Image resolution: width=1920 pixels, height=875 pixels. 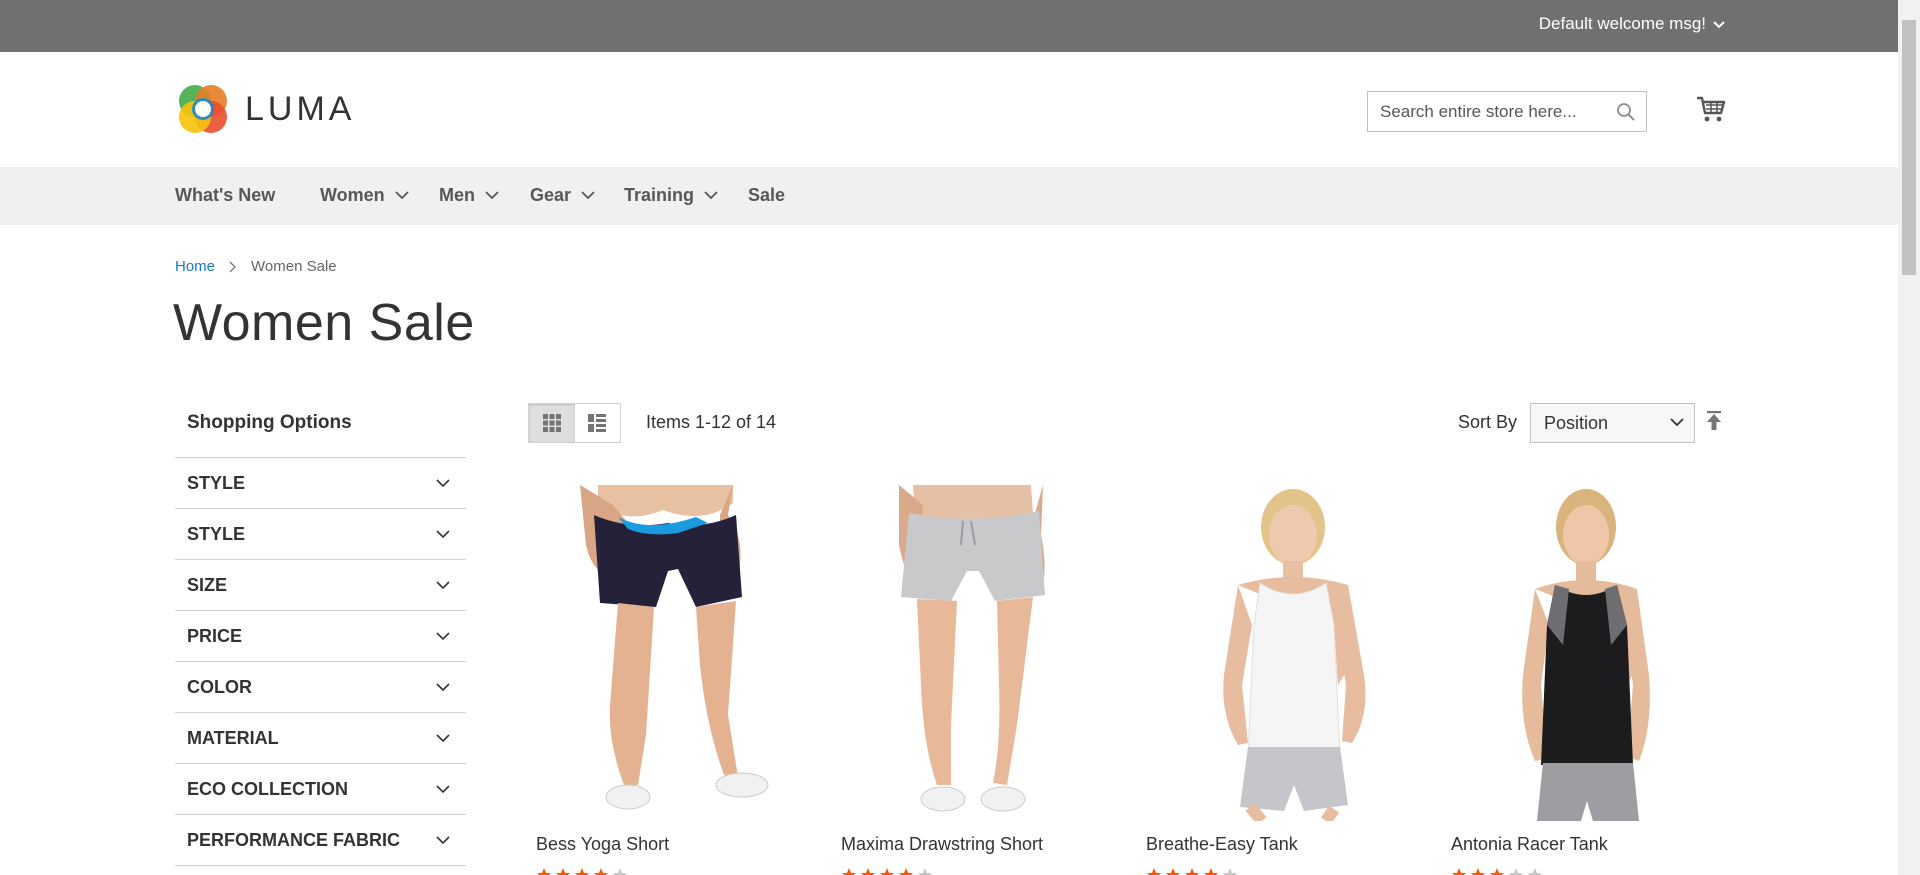 I want to click on search-box, so click(x=1507, y=111).